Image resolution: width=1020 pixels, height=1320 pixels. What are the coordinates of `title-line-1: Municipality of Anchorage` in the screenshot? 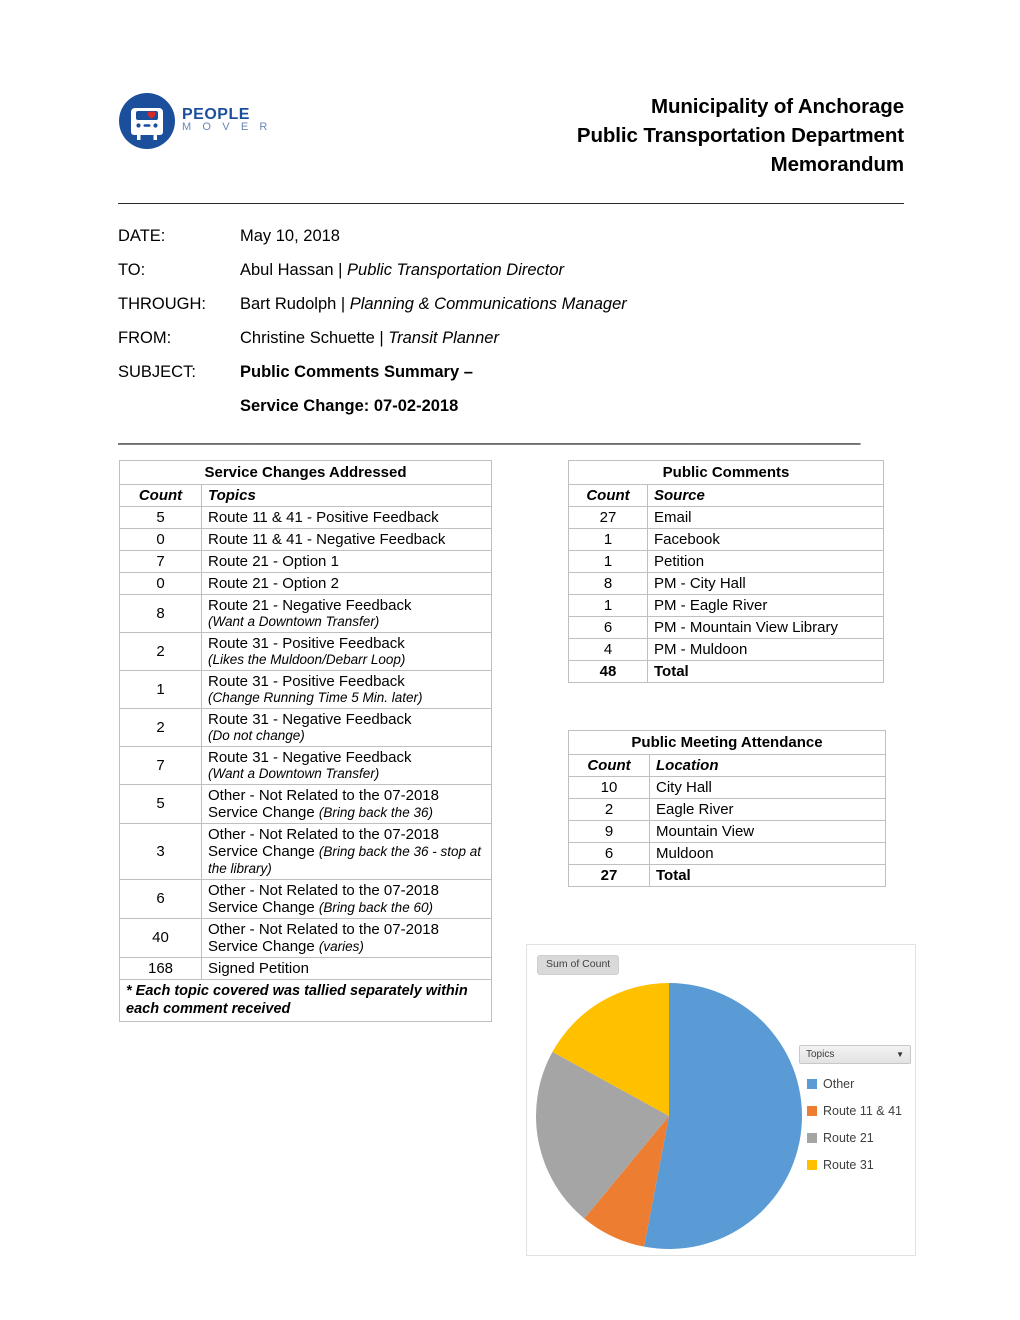 It's located at (777, 106).